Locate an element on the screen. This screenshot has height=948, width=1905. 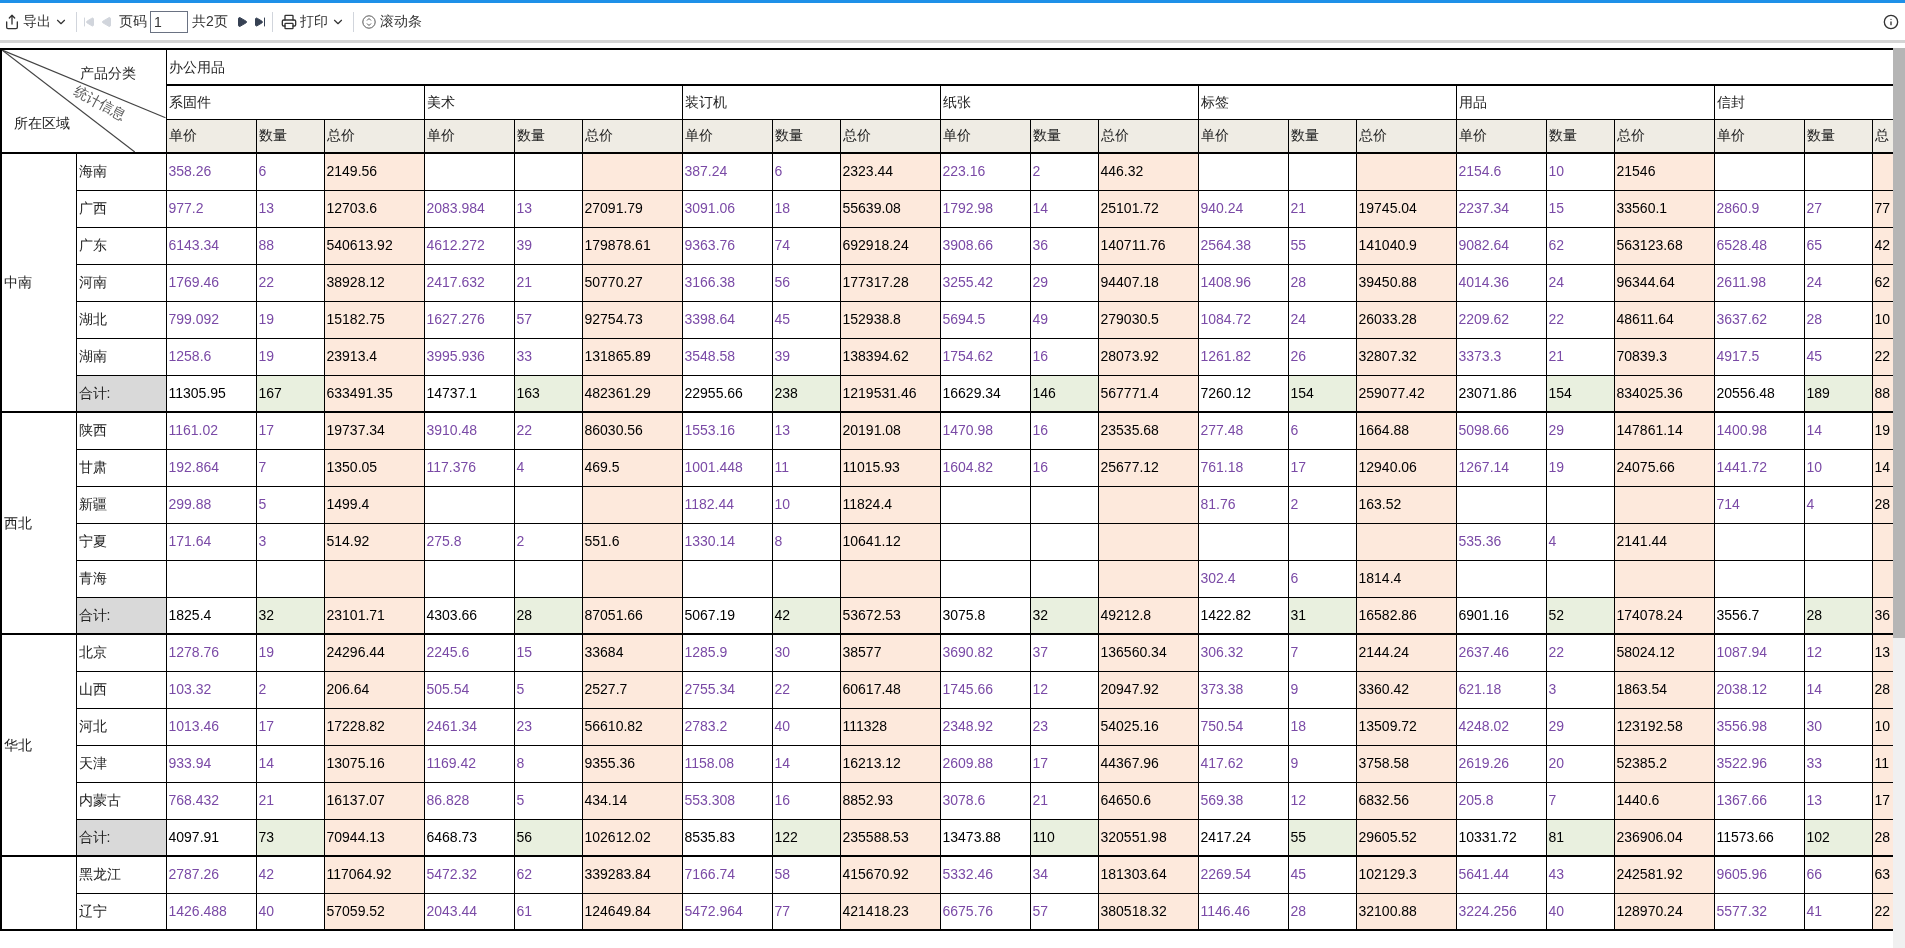
row-header: 湖北 is located at coordinates (121, 319).